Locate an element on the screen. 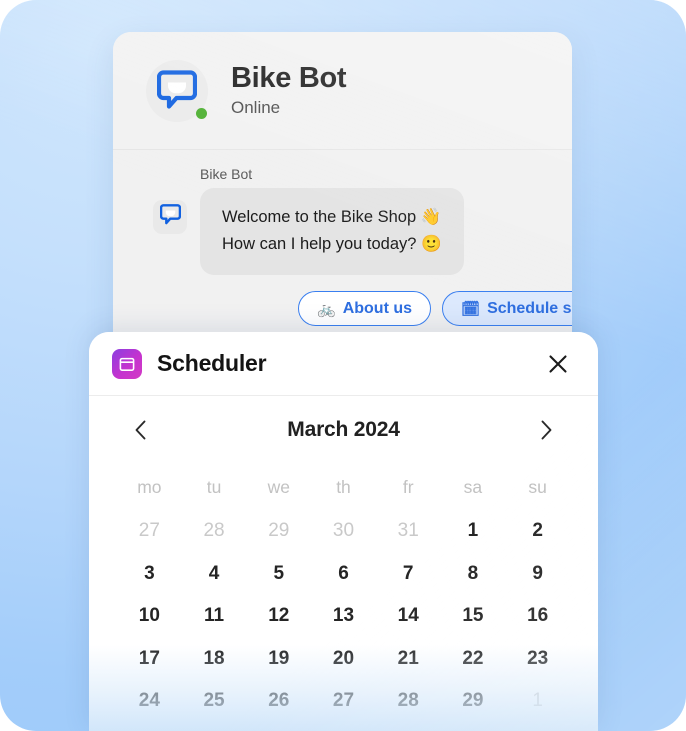 The image size is (686, 731). calendar-weekday: mo is located at coordinates (149, 486).